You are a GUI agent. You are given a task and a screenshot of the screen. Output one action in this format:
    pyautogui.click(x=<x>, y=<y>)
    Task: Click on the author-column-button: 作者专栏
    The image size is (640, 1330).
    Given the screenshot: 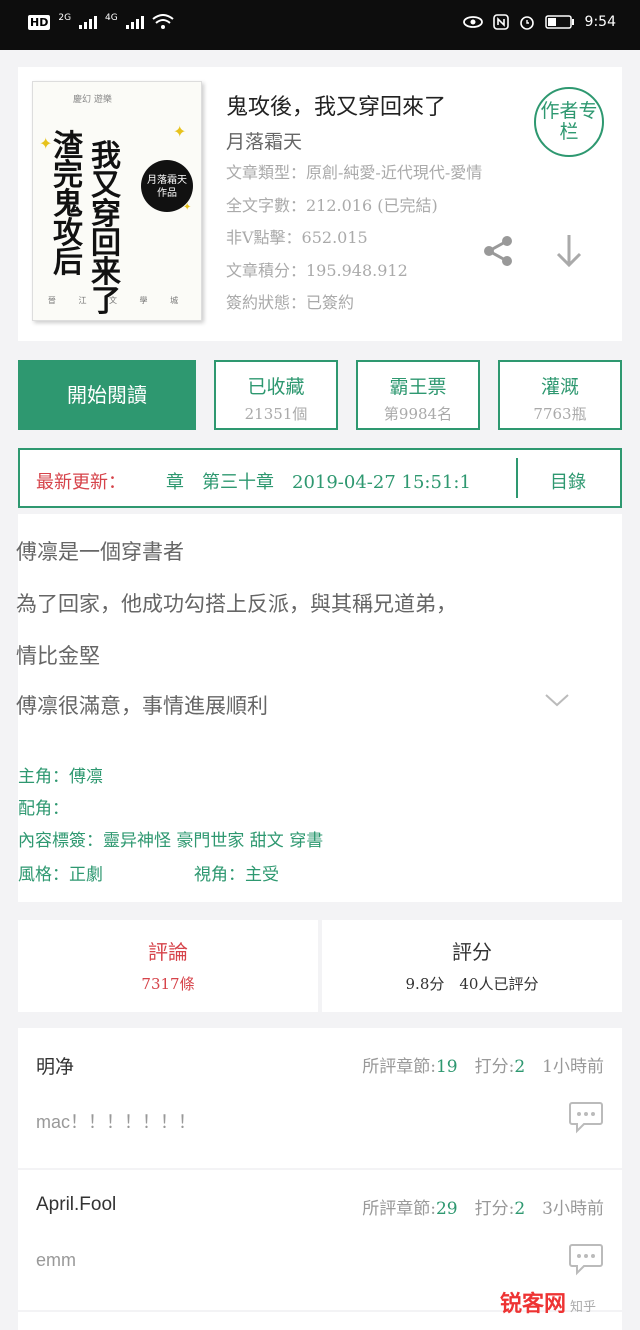 What is the action you would take?
    pyautogui.click(x=569, y=122)
    